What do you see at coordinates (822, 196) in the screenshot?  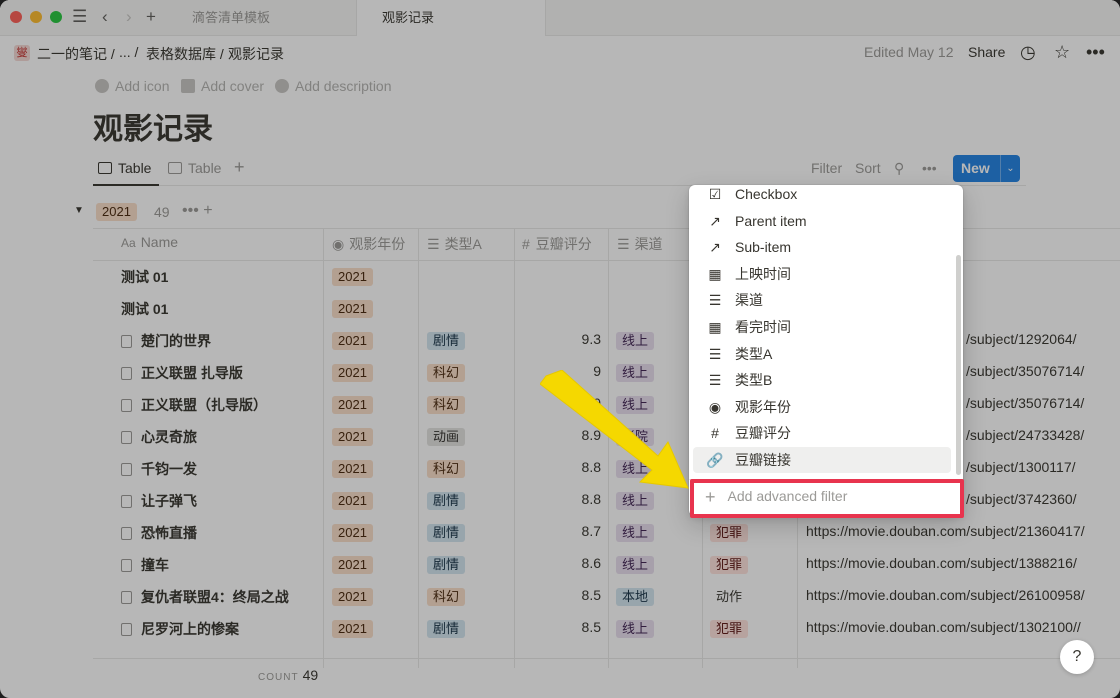 I see `property-option: ☑ Checkbox` at bounding box center [822, 196].